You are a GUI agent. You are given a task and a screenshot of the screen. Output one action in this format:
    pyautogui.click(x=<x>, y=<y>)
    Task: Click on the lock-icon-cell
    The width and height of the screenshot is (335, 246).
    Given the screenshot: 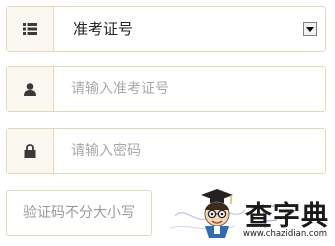 What is the action you would take?
    pyautogui.click(x=30, y=151)
    